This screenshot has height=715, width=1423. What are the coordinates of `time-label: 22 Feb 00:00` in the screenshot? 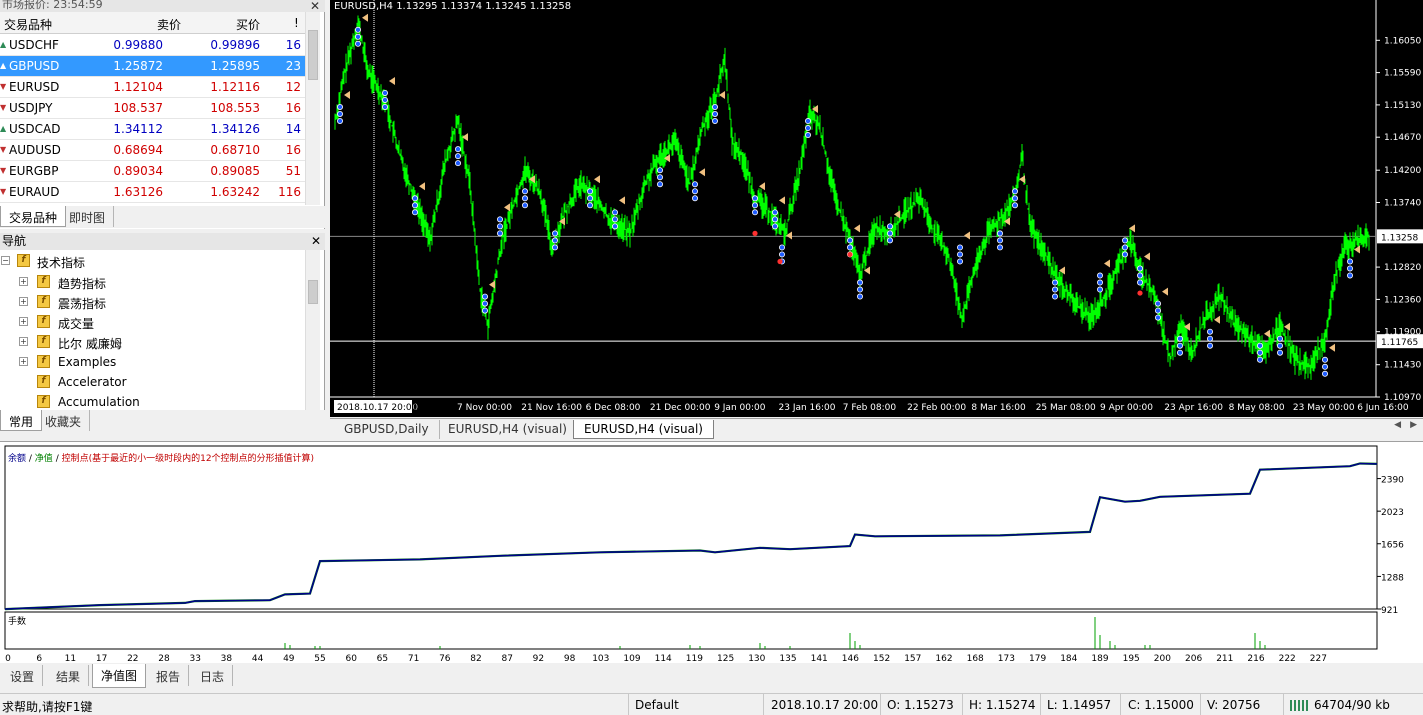 It's located at (936, 408).